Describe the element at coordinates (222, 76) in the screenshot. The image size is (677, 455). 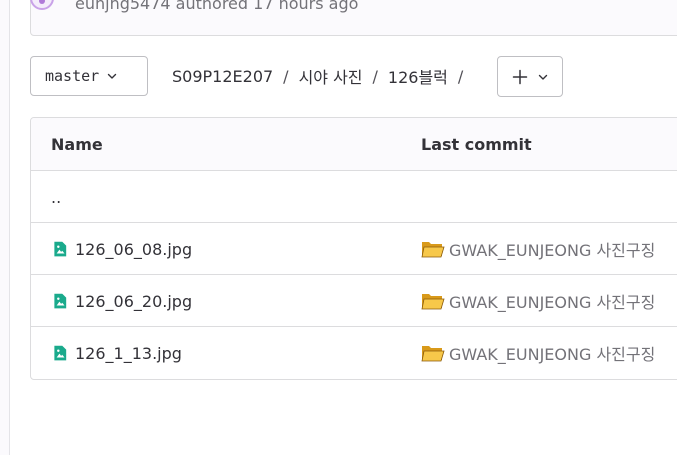
I see `breadcrumb-repo: S09P12E207` at that location.